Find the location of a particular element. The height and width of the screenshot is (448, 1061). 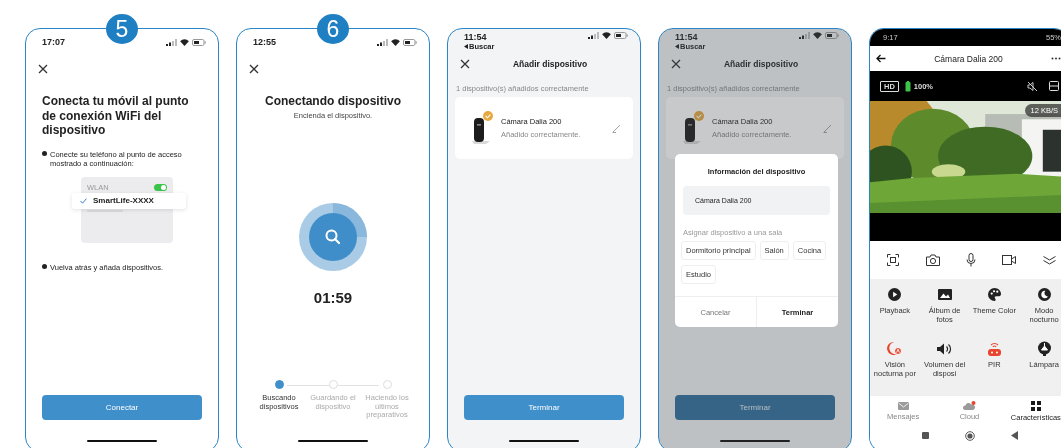

camera-icon is located at coordinates (932, 260).